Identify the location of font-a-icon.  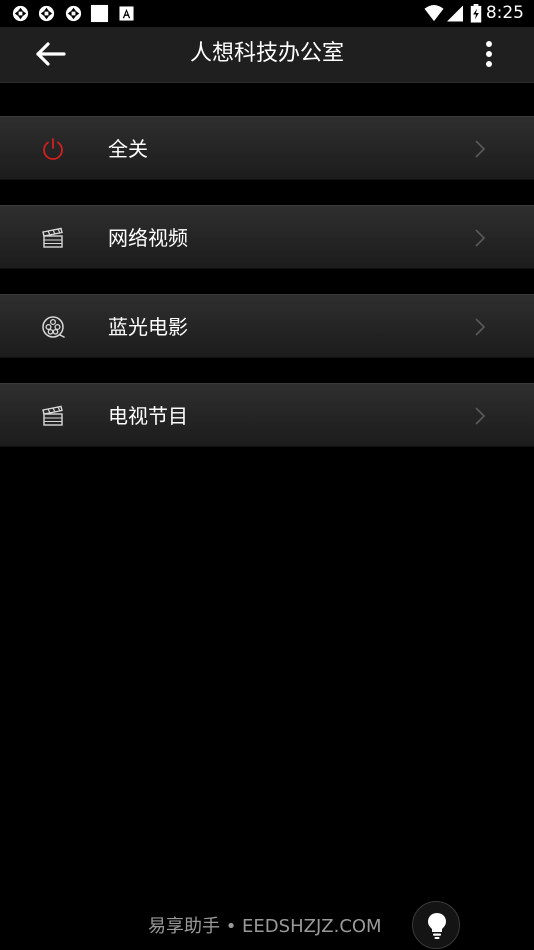
(126, 13).